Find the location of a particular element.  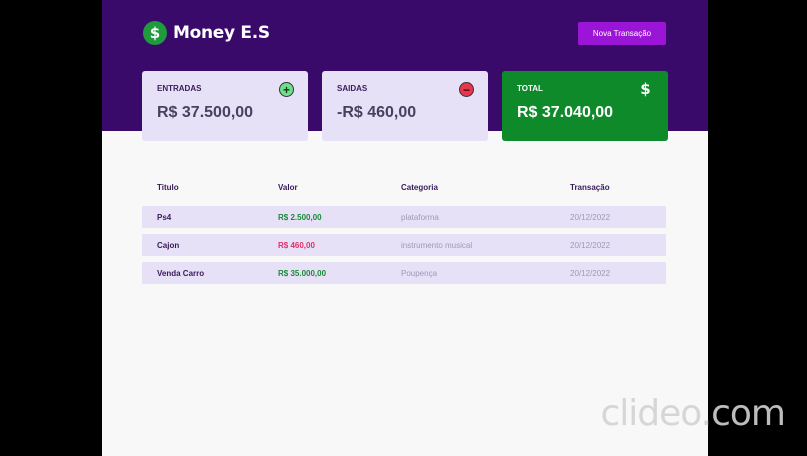

row-value: R$ 460,00 is located at coordinates (296, 245).